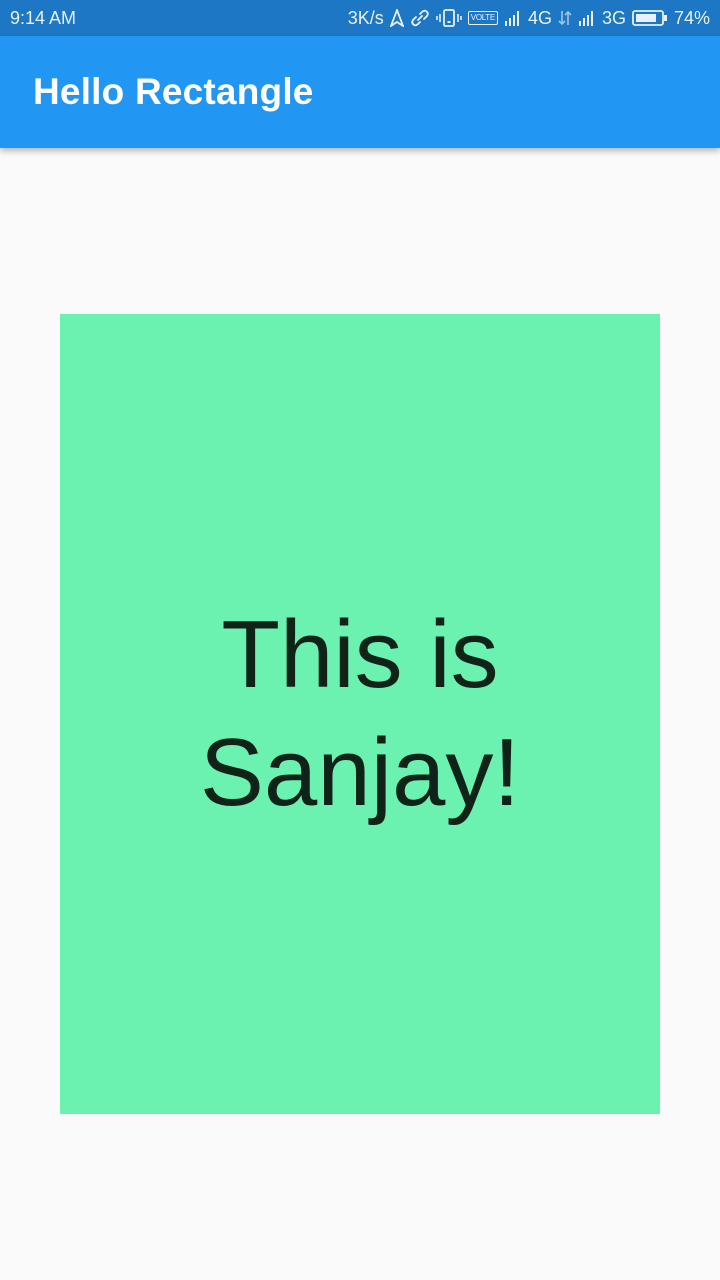 This screenshot has height=1280, width=720. Describe the element at coordinates (565, 18) in the screenshot. I see `data-arrows-icon` at that location.